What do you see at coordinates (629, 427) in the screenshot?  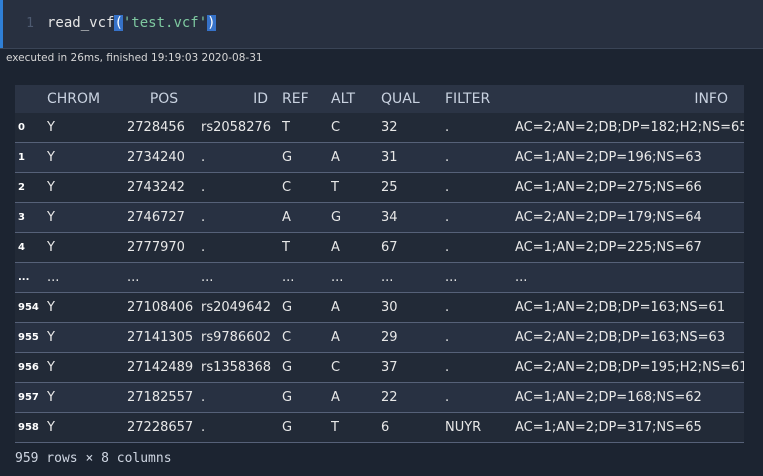 I see `cell-info: AC=1;AN=2;DP=317;NS=65` at bounding box center [629, 427].